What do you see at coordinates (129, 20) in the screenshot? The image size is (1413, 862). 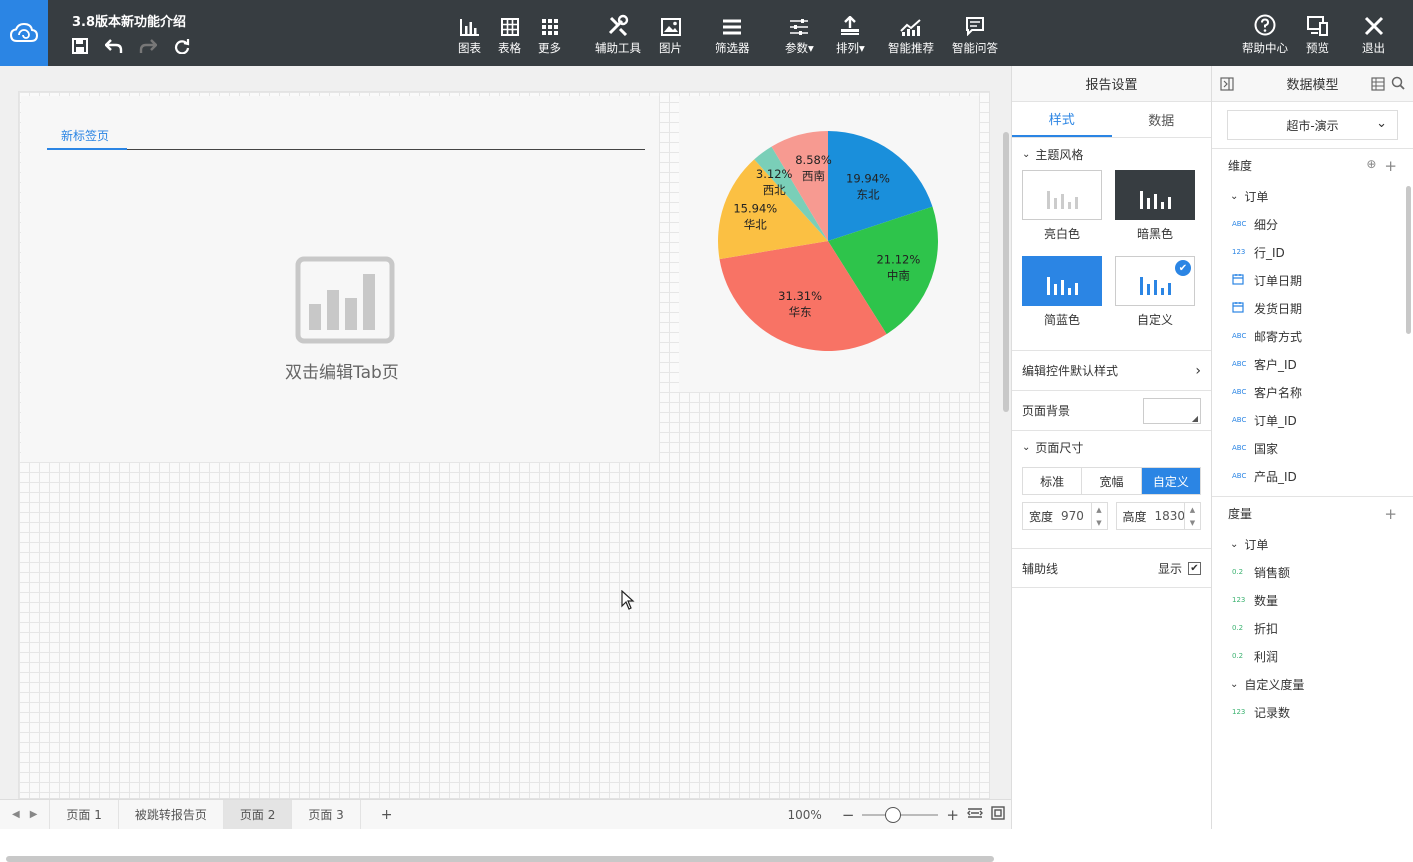 I see `report-title: 3.8版本新功能介绍` at bounding box center [129, 20].